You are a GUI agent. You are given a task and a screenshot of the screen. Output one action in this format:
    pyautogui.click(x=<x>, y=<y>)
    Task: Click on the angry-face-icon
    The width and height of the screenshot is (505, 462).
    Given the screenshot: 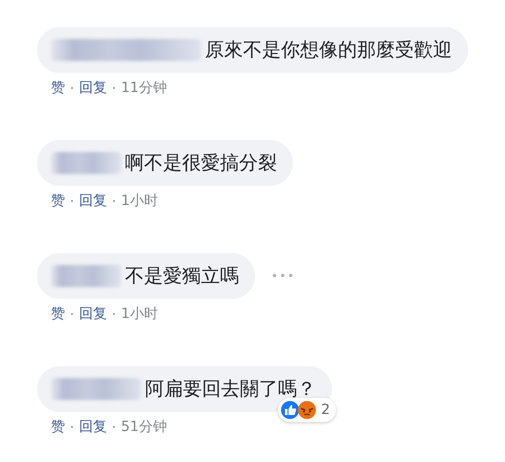 What is the action you would take?
    pyautogui.click(x=307, y=410)
    